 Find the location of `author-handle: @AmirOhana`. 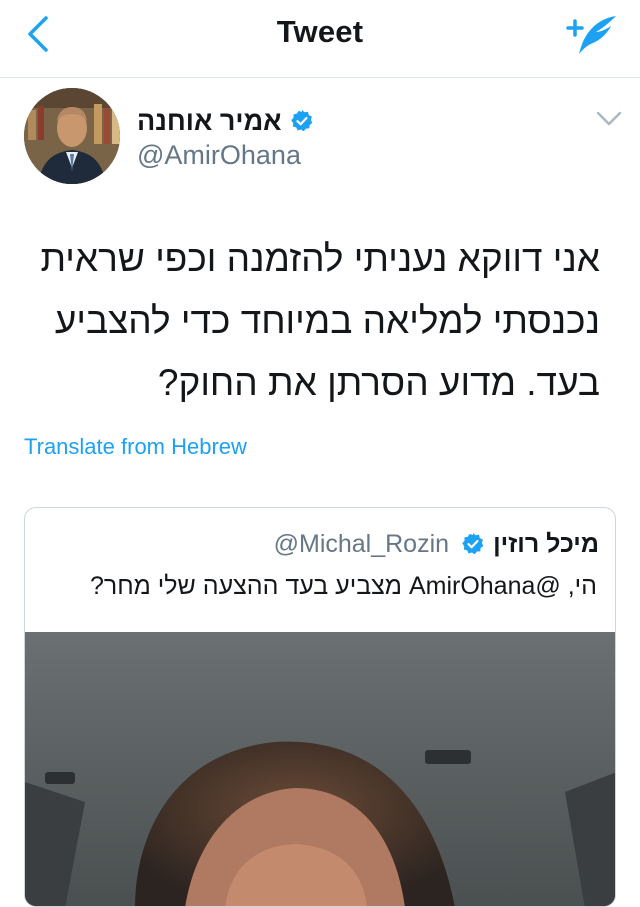

author-handle: @AmirOhana is located at coordinates (219, 155).